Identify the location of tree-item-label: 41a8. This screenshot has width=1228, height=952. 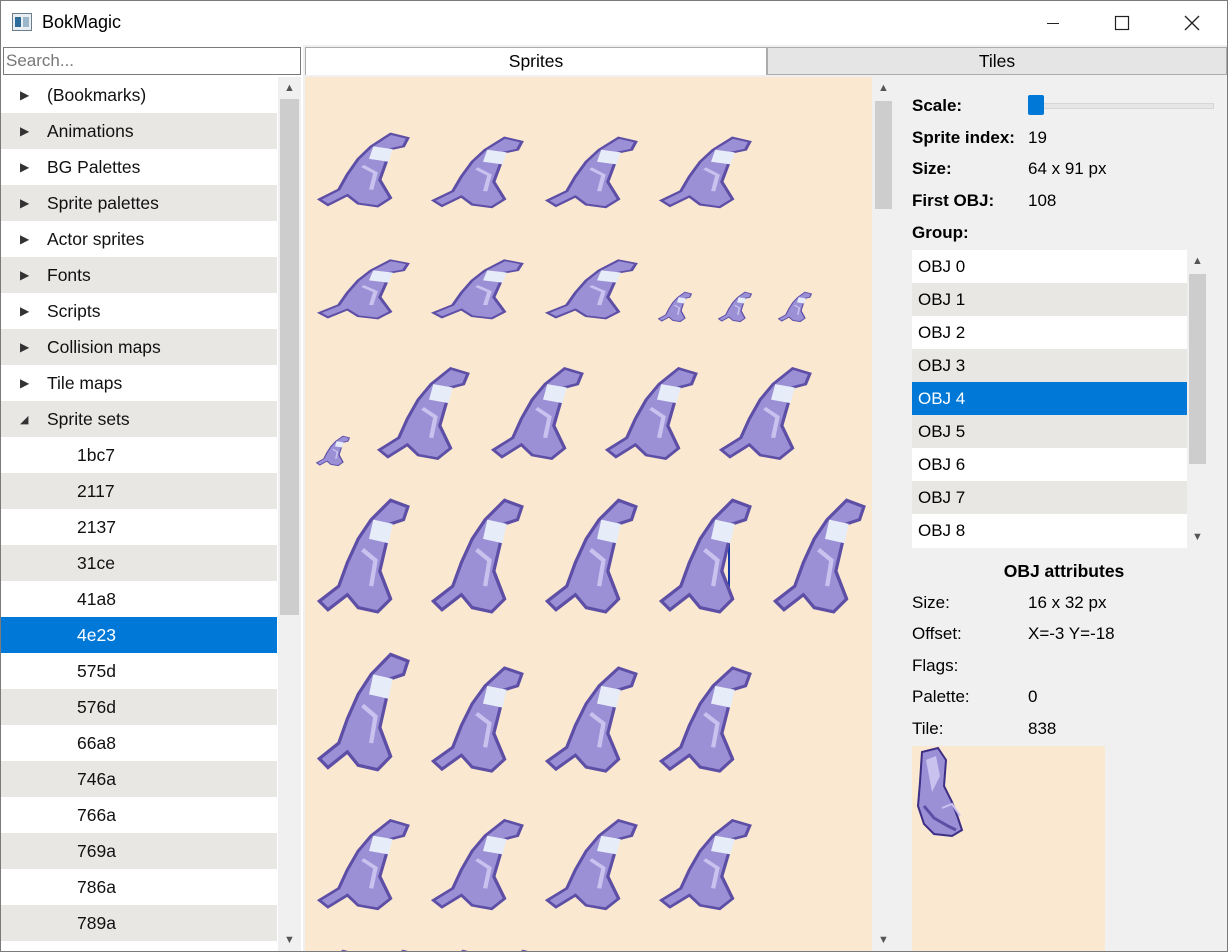
(96, 598).